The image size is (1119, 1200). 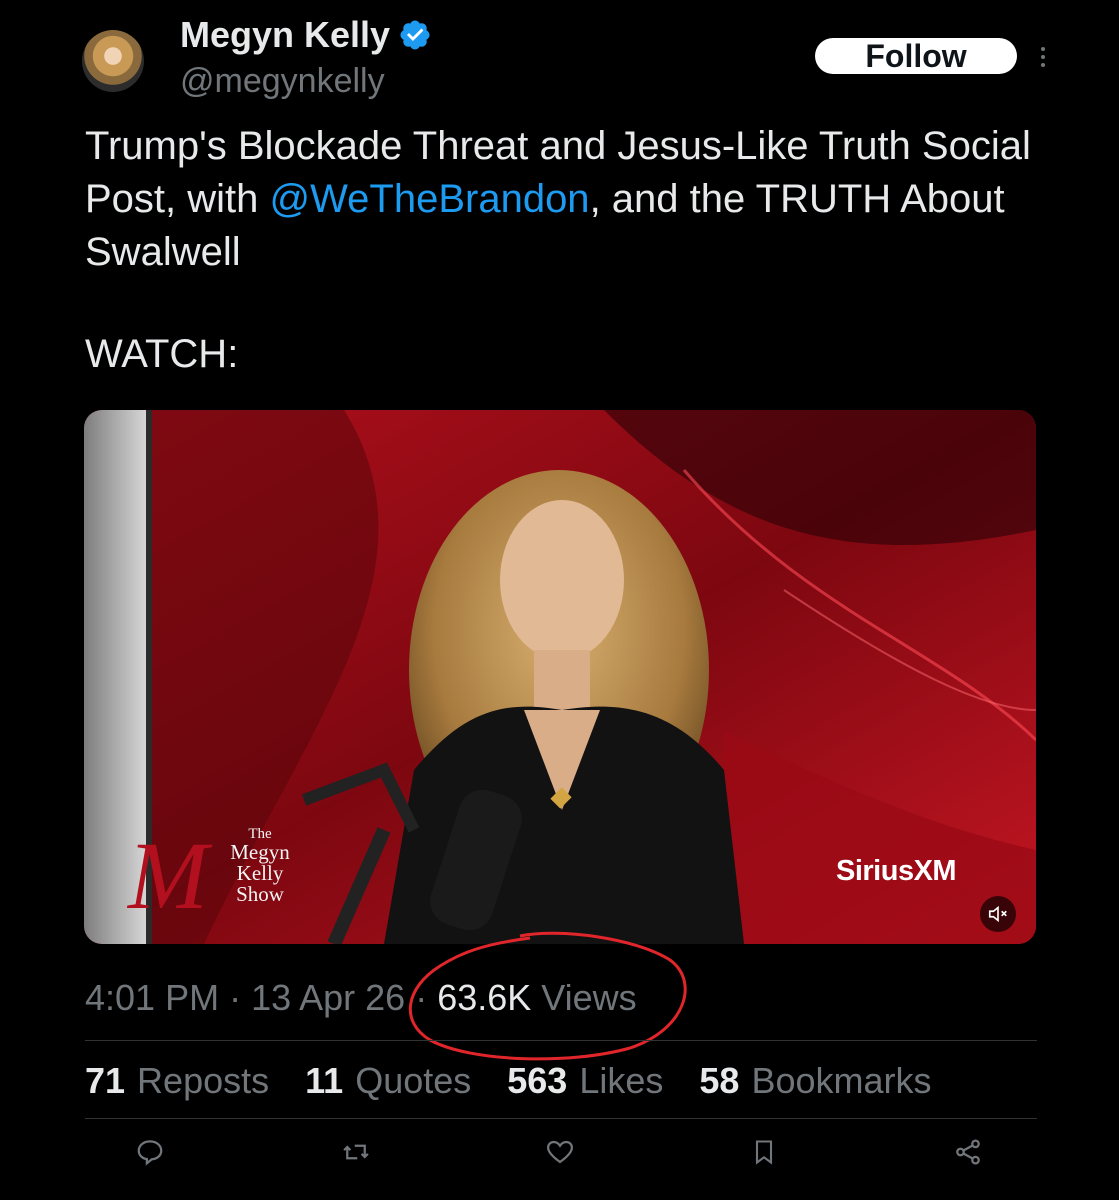 I want to click on watch-label: WATCH:, so click(x=162, y=354).